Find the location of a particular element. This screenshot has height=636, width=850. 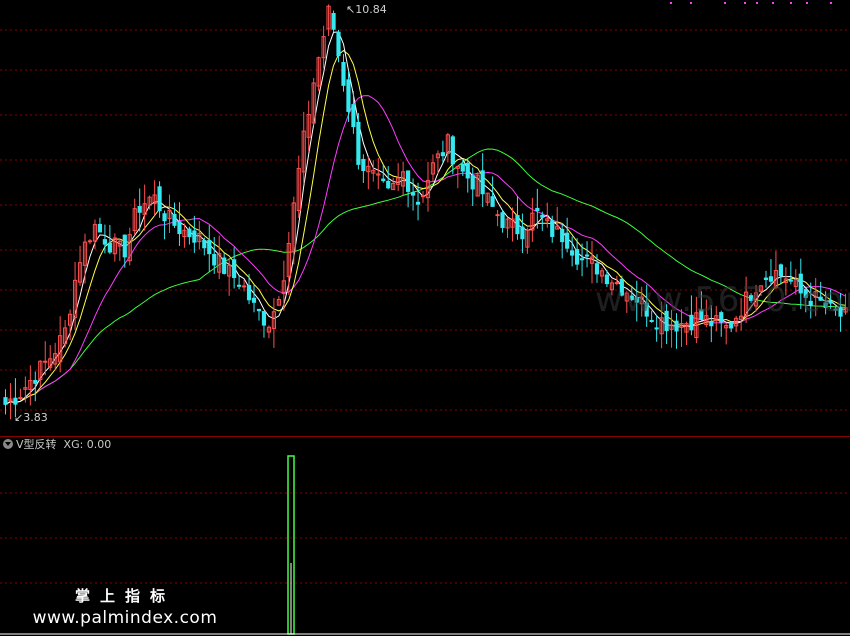

watermark-cn: 掌上指标 is located at coordinates (124, 596).